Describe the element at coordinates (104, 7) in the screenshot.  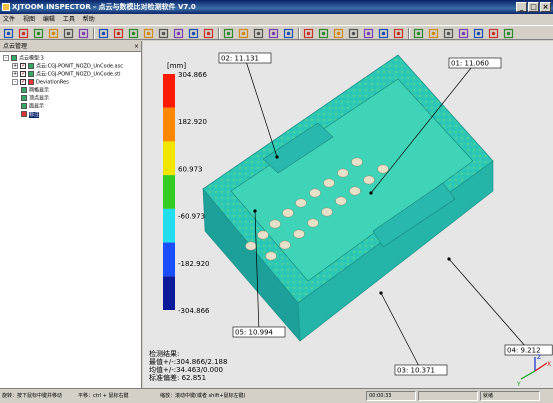
I see `window-title: XJTOOM INSPECTOR - 点云与数模比对检测软件 V7.0` at that location.